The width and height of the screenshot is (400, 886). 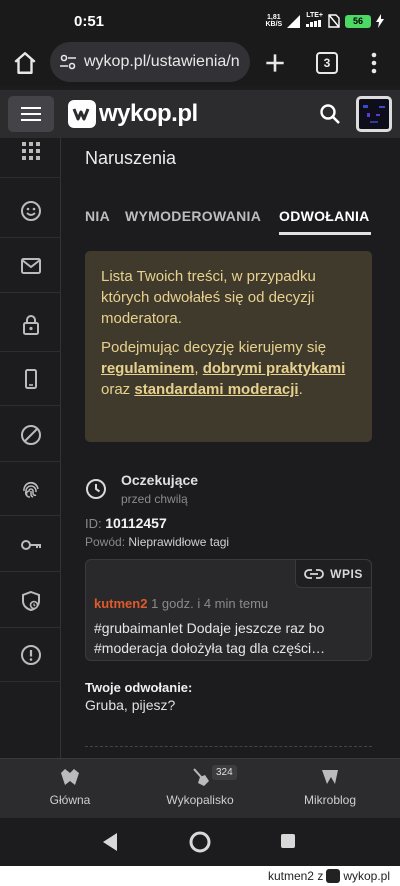 I want to click on notice-text-2-start: Podejmując decyzję kierujemy się, so click(x=214, y=347).